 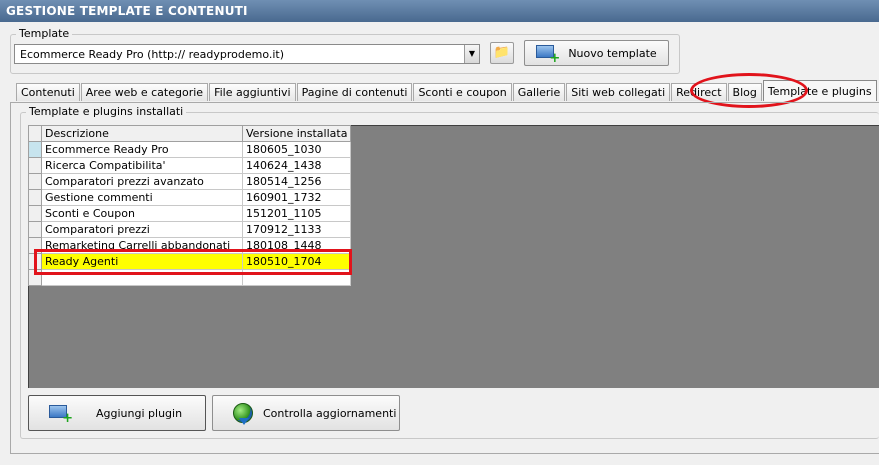 What do you see at coordinates (252, 92) in the screenshot?
I see `tab-file-aggiuntivi: File aggiuntivi` at bounding box center [252, 92].